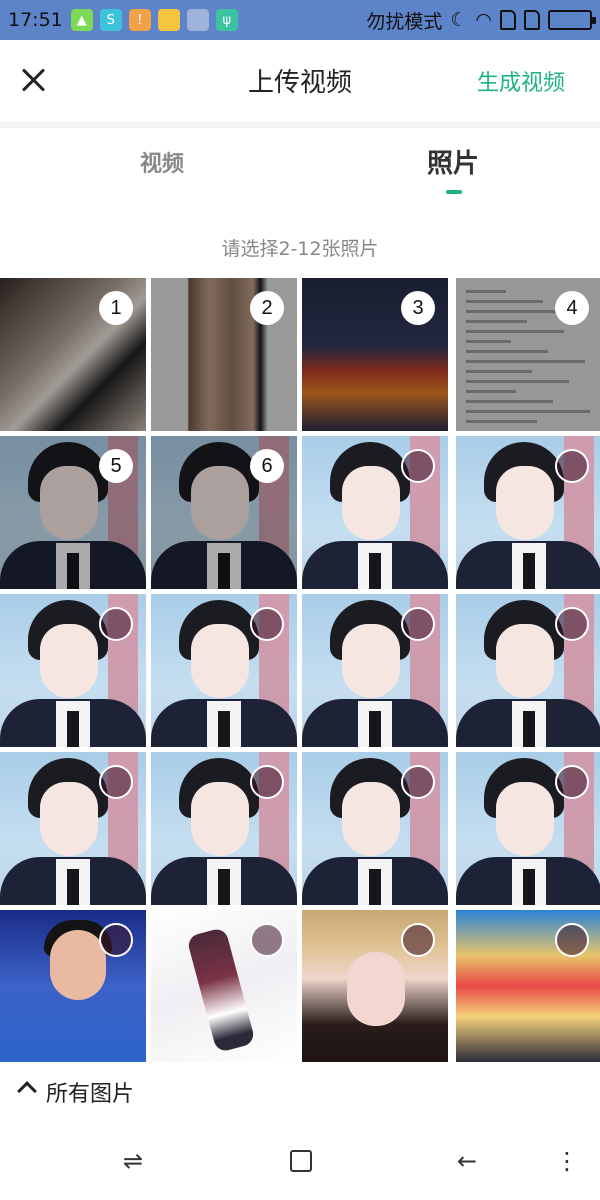  Describe the element at coordinates (453, 161) in the screenshot. I see `tab-photo: 照片` at that location.